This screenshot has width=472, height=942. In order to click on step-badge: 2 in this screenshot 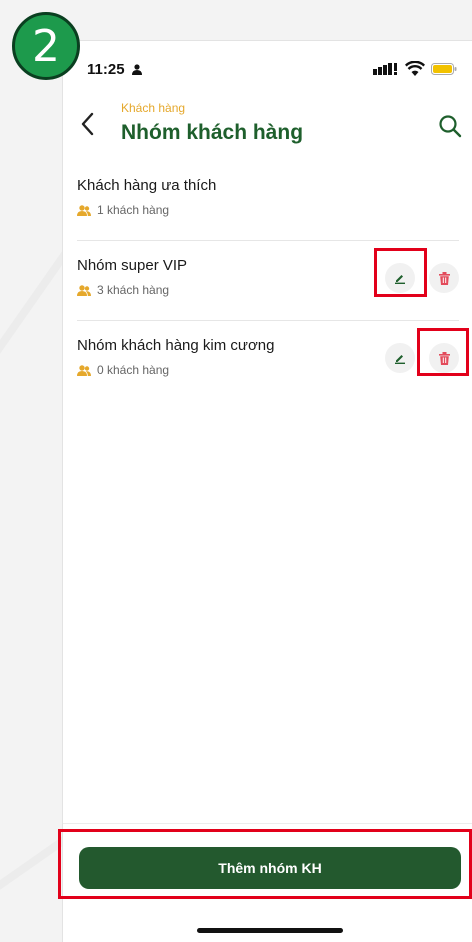, I will do `click(46, 46)`.